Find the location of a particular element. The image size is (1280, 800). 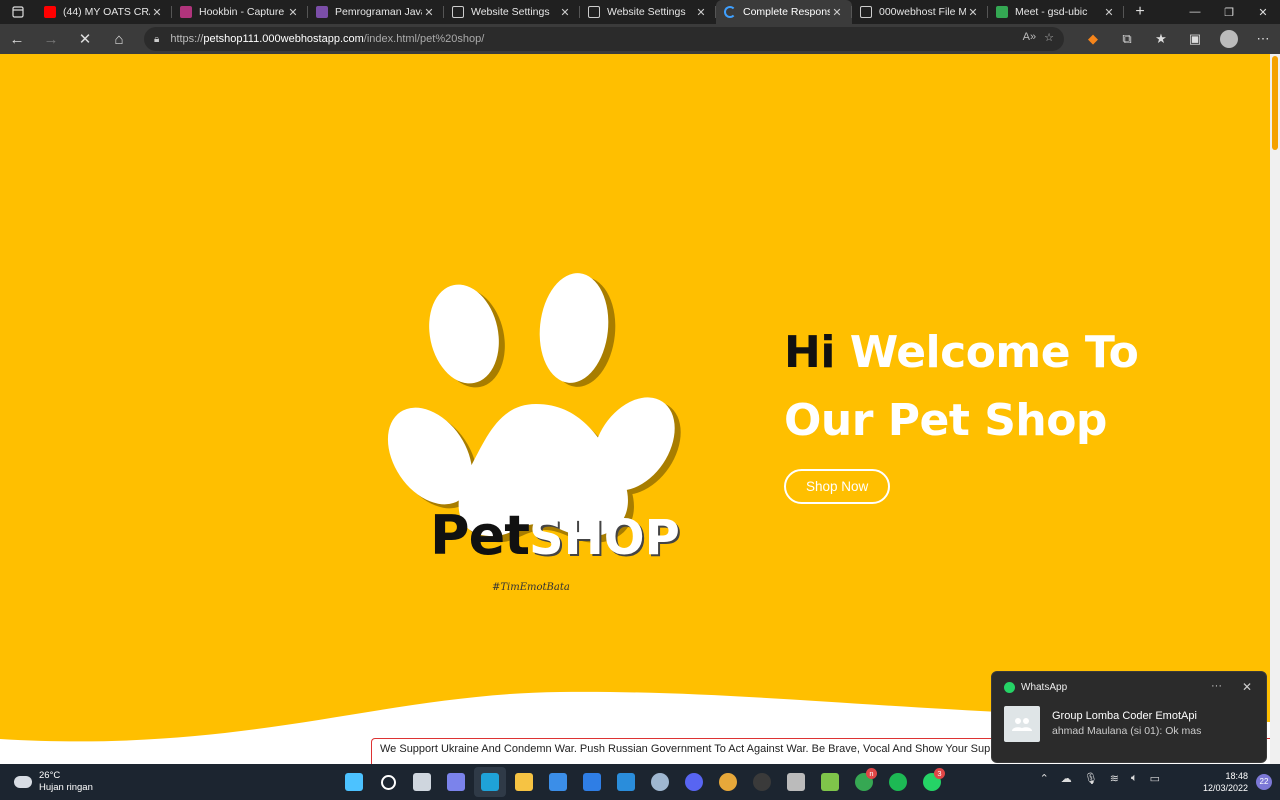

tab-label: 000webhost File Ma is located at coordinates (922, 12).